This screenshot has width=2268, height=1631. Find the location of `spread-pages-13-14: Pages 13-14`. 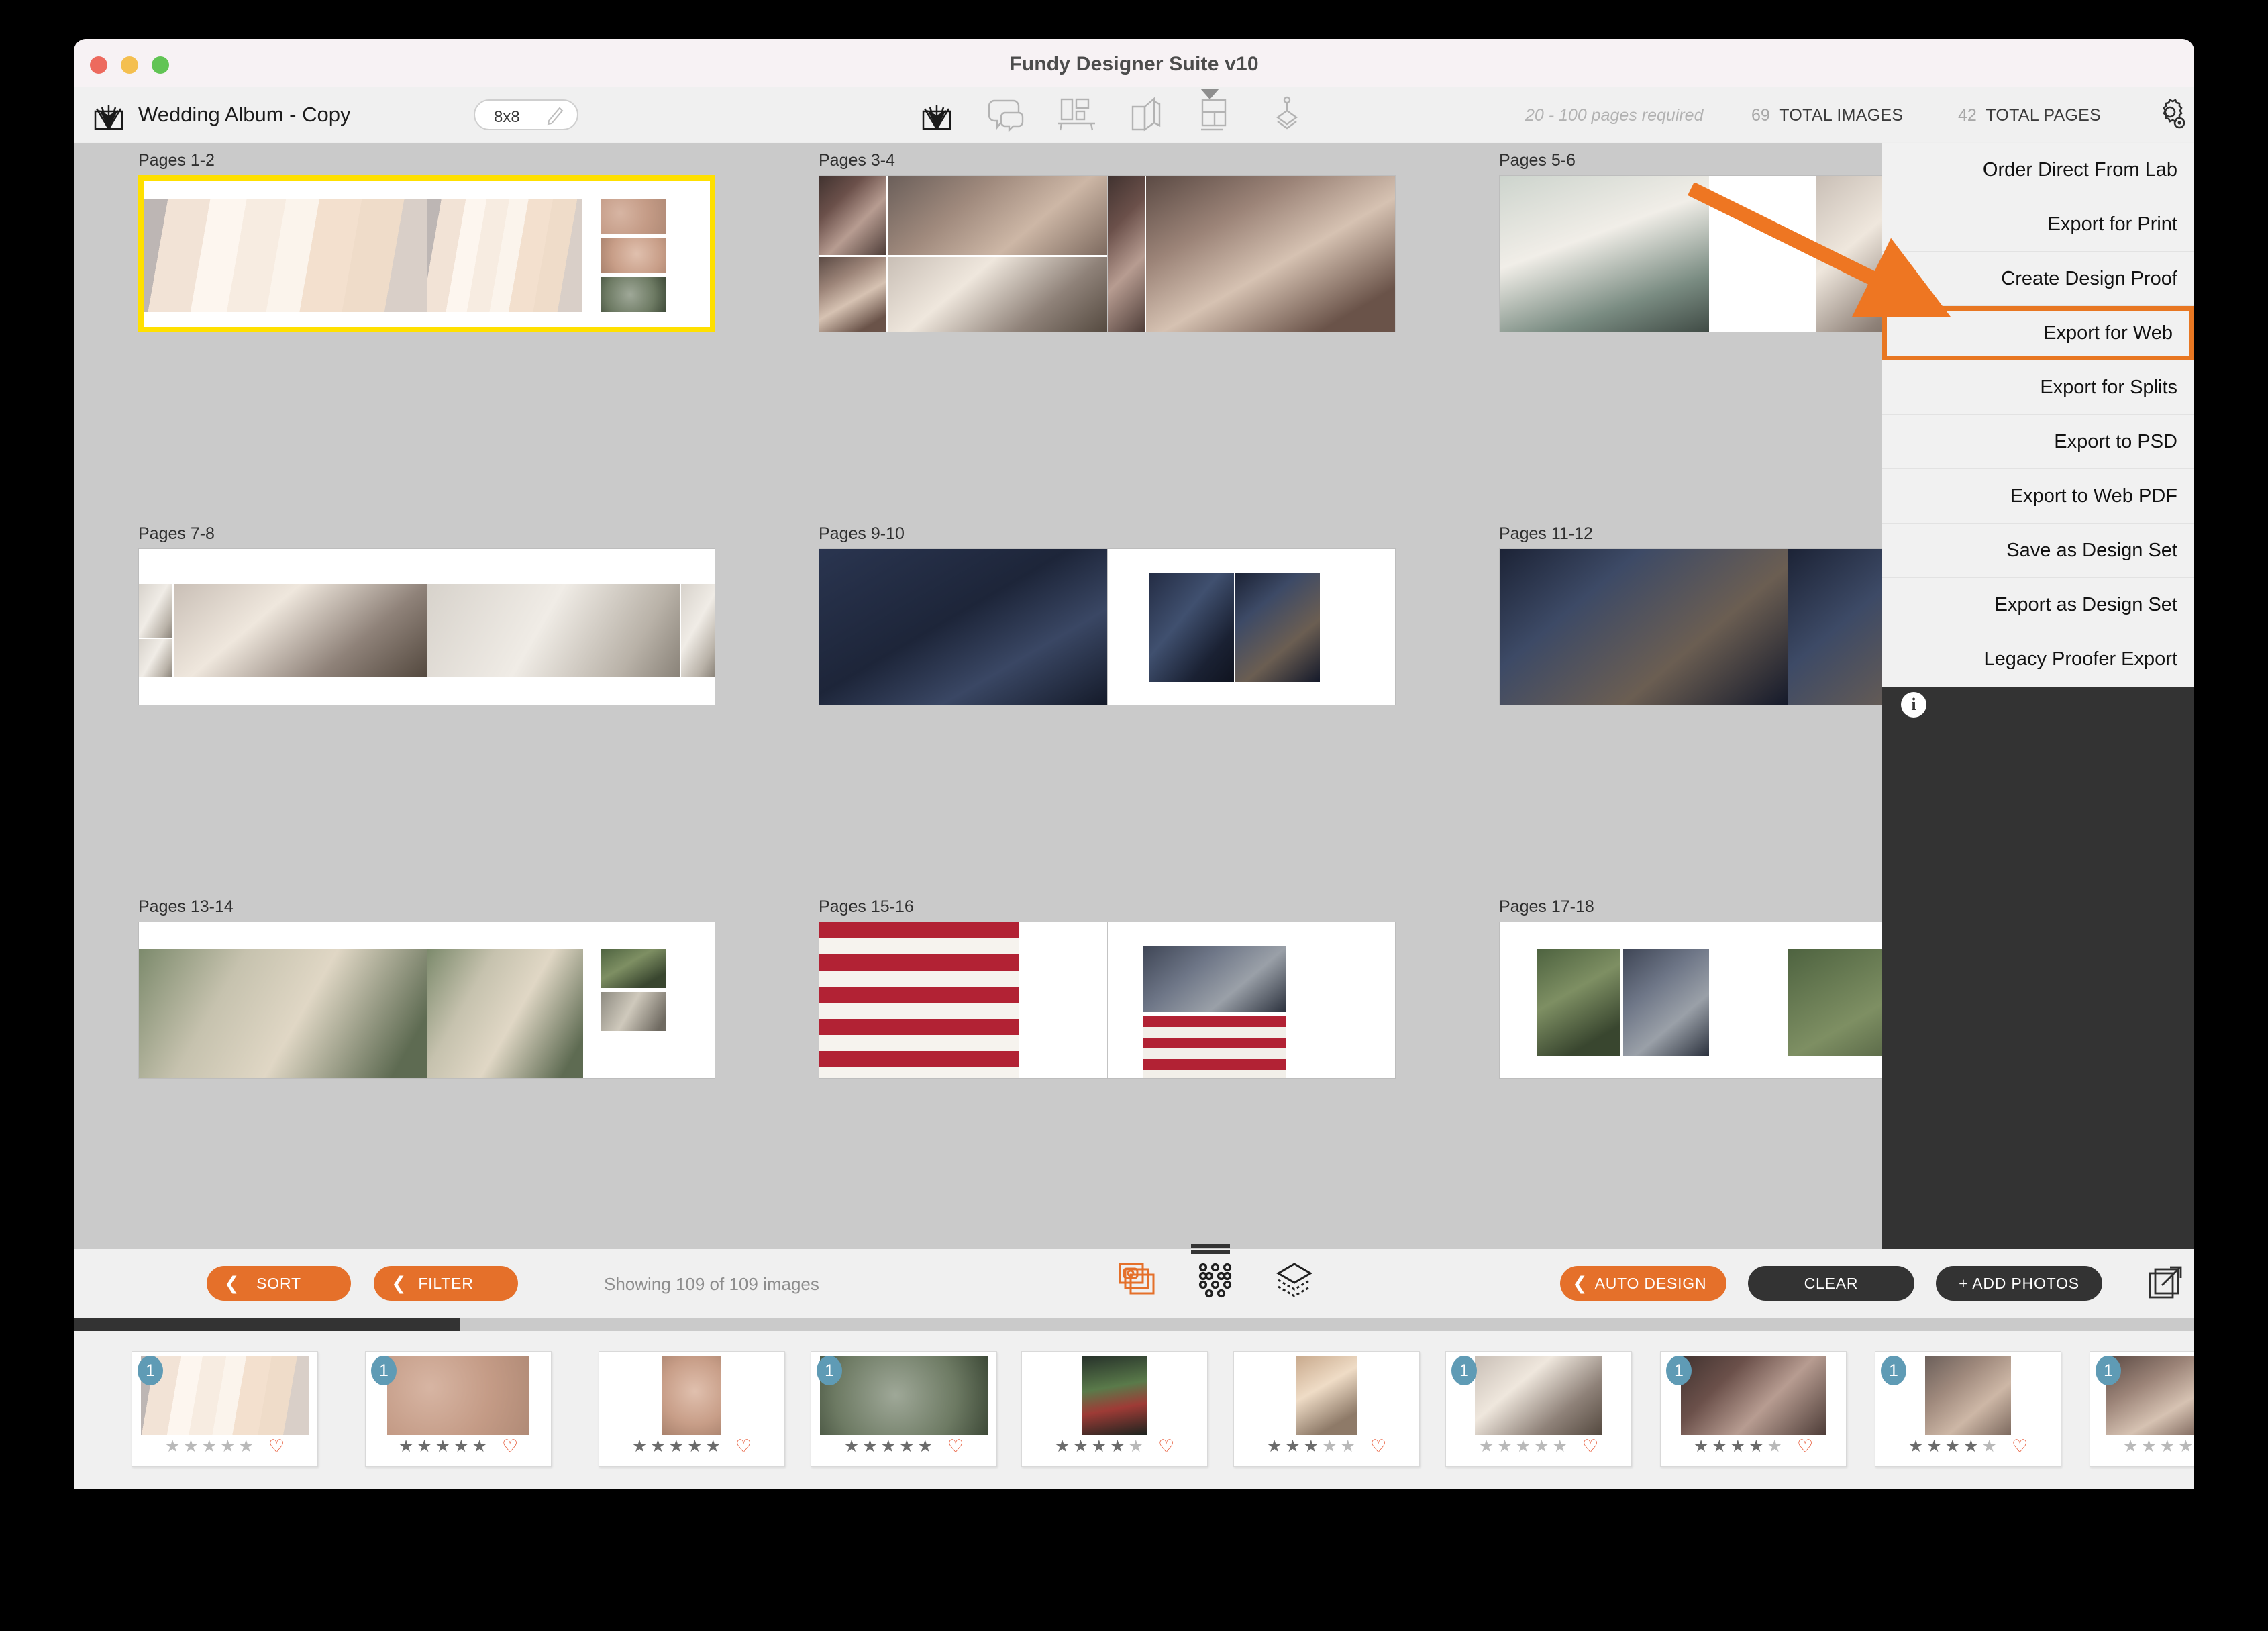

spread-pages-13-14: Pages 13-14 is located at coordinates (426, 988).